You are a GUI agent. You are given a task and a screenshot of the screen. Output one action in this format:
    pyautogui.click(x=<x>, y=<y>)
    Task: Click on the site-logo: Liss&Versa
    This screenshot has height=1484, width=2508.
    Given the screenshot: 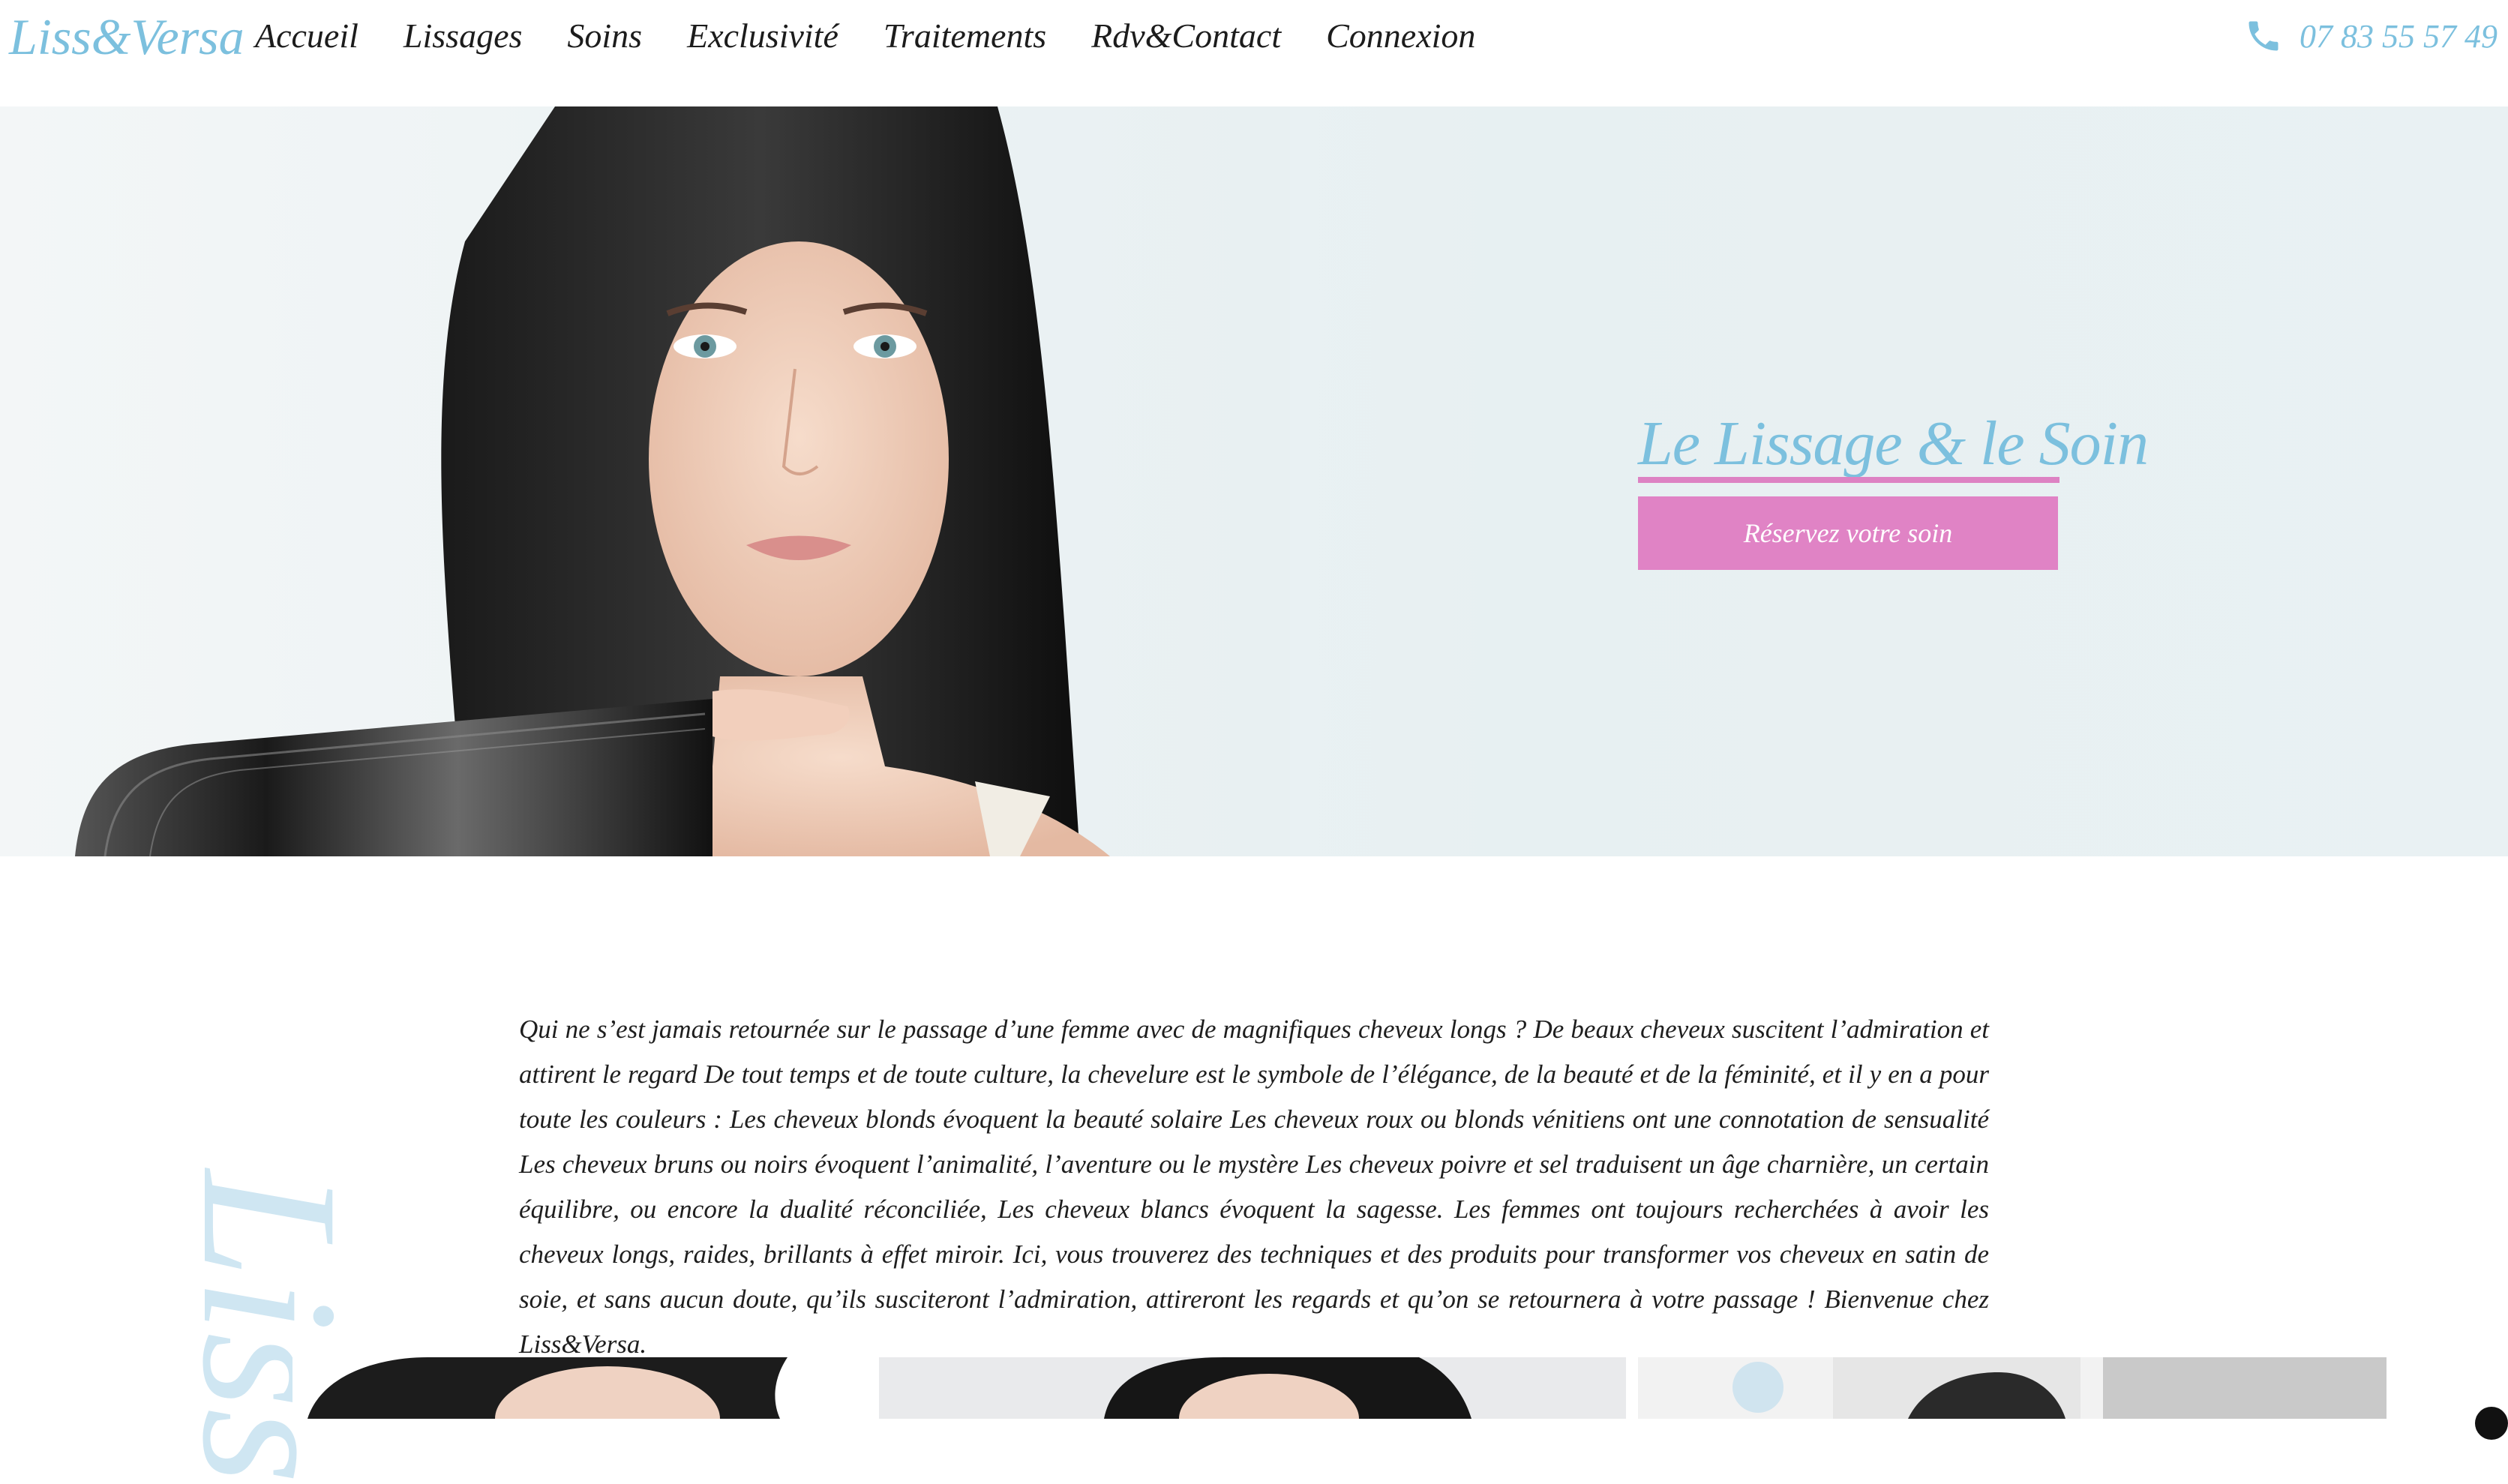 What is the action you would take?
    pyautogui.click(x=126, y=36)
    